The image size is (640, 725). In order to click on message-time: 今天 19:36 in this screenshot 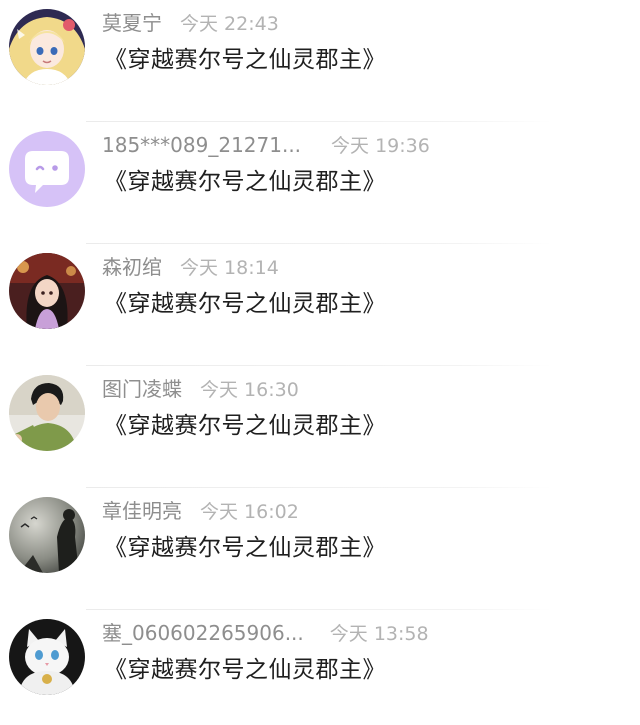, I will do `click(380, 146)`.